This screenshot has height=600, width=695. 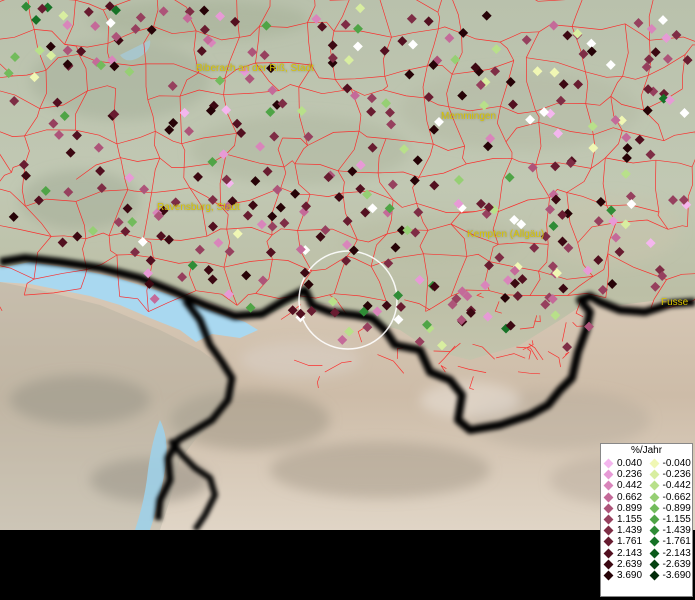 I want to click on legend-cell-negative: -1.761, so click(x=670, y=541).